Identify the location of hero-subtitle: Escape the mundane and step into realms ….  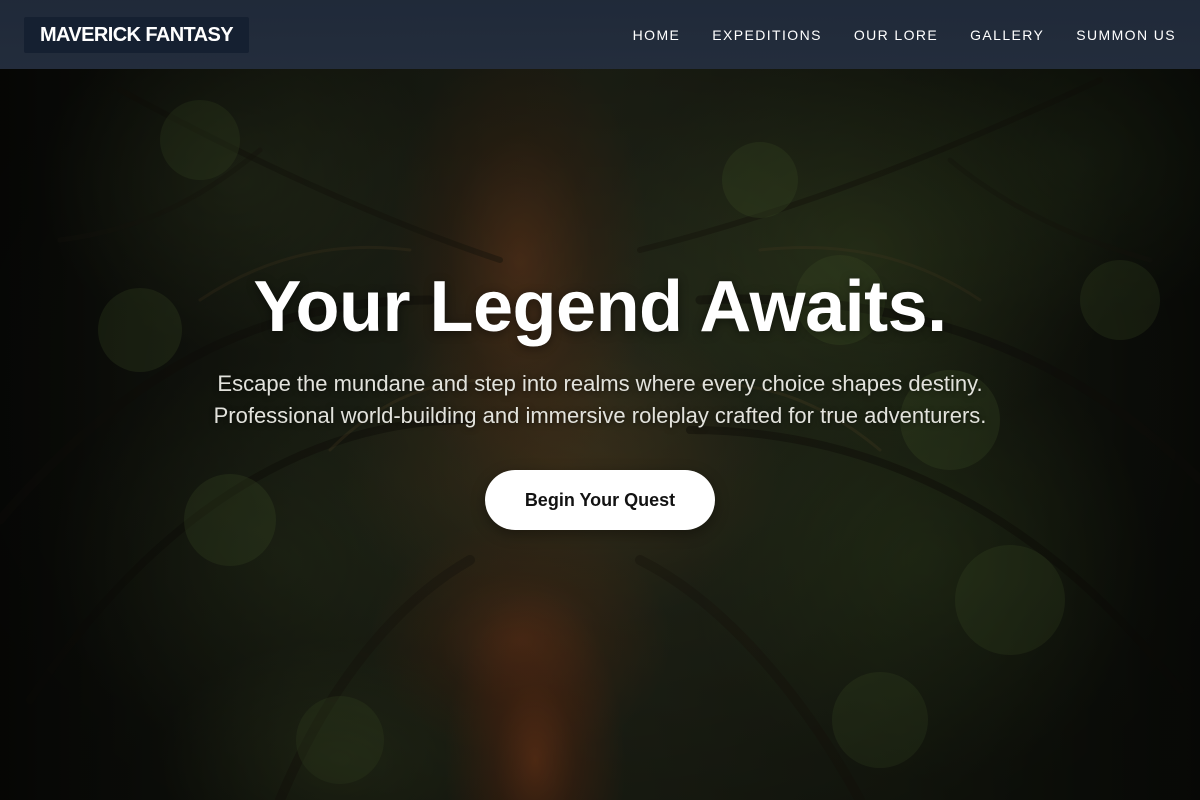
(600, 400).